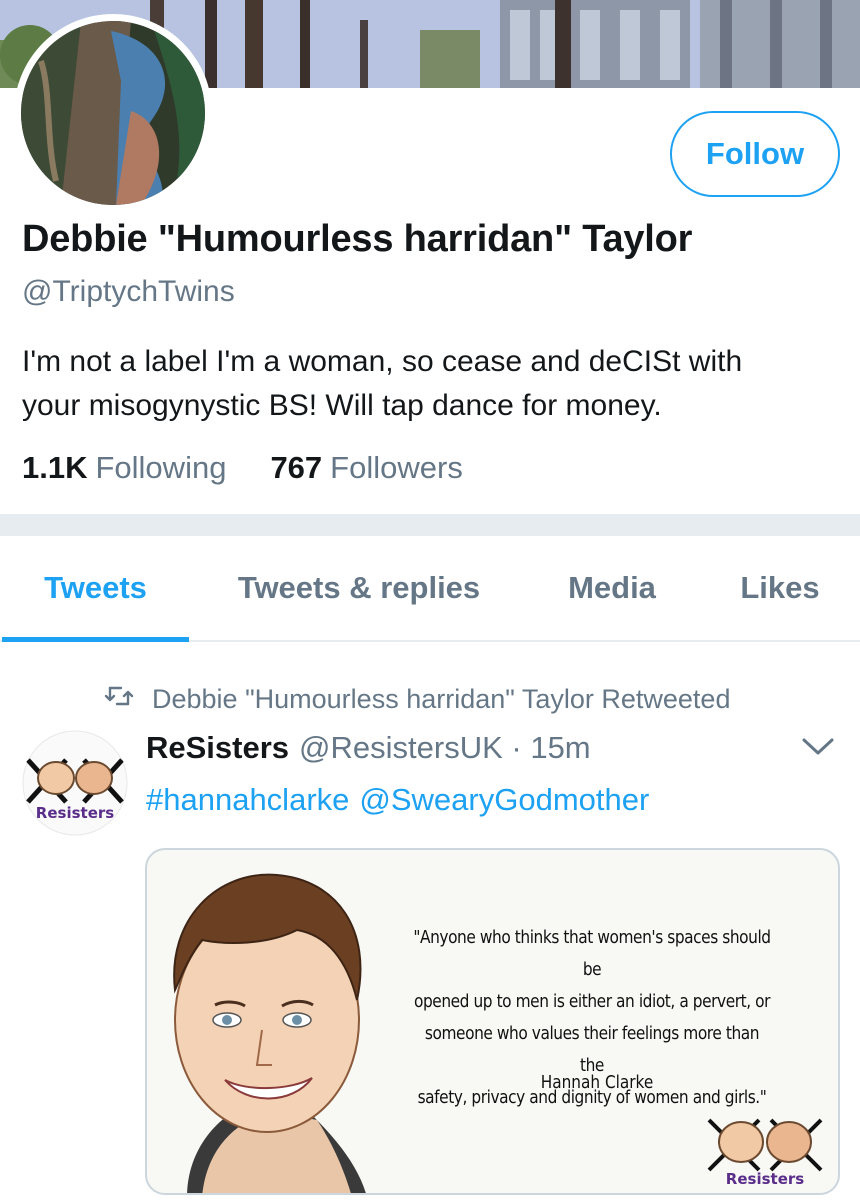  I want to click on retweet-icon, so click(119, 699).